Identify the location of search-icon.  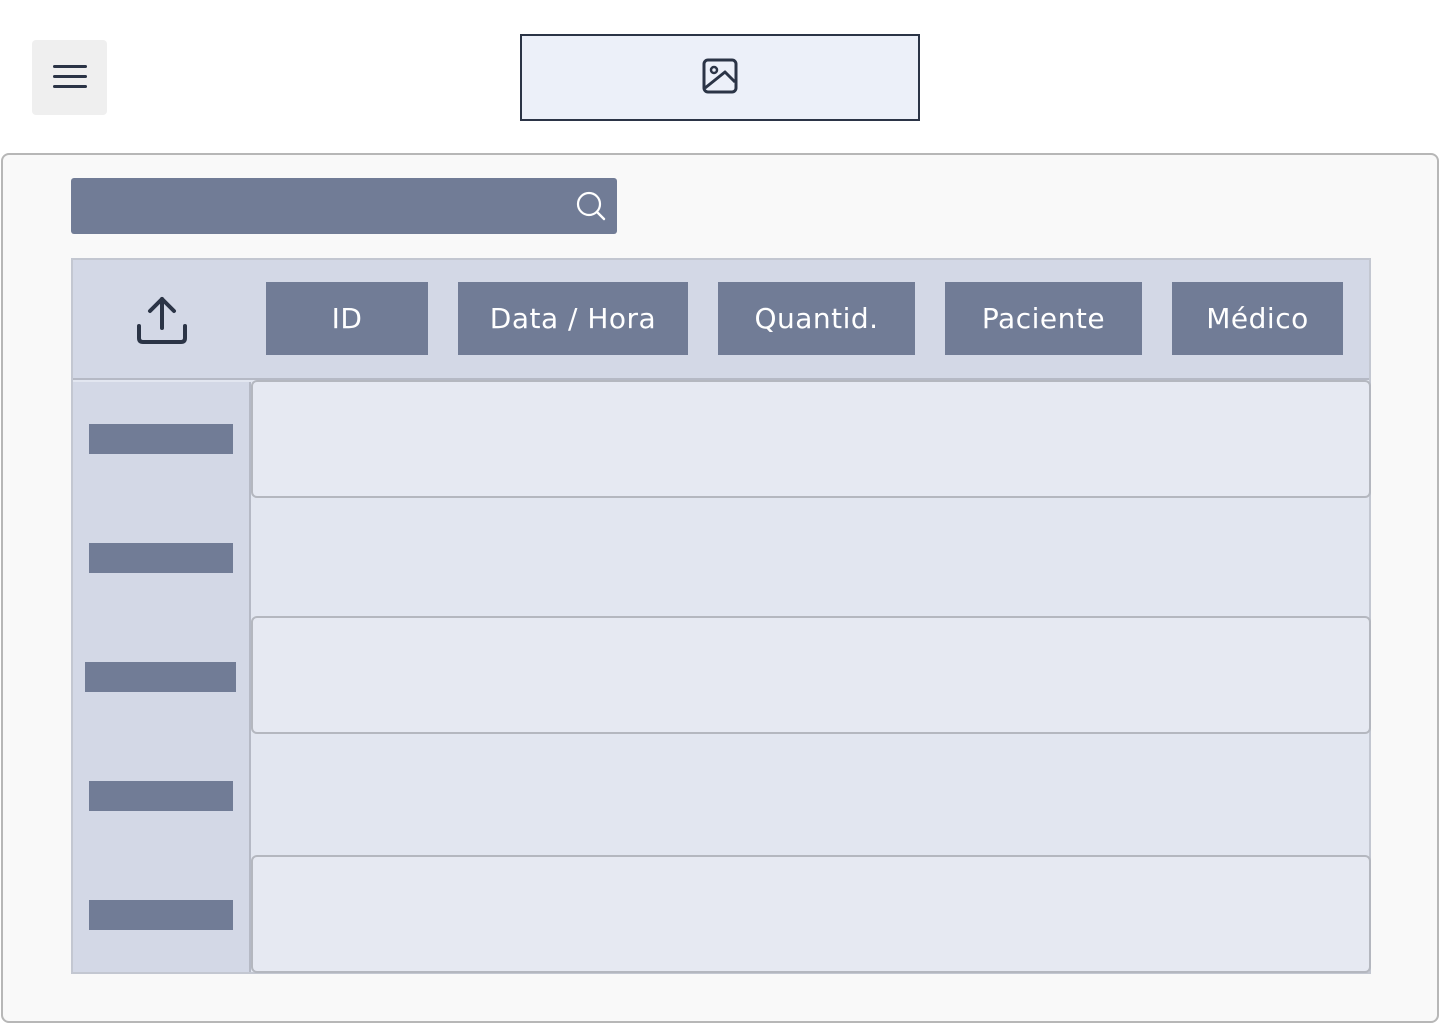
(591, 206).